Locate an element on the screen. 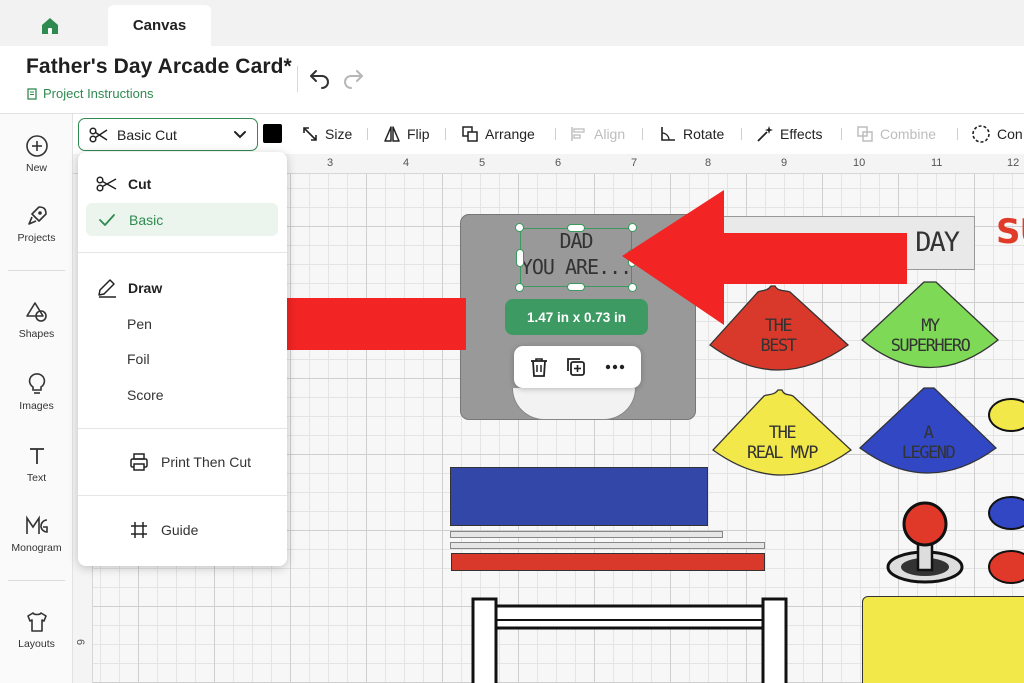  red-strip-piece is located at coordinates (608, 562).